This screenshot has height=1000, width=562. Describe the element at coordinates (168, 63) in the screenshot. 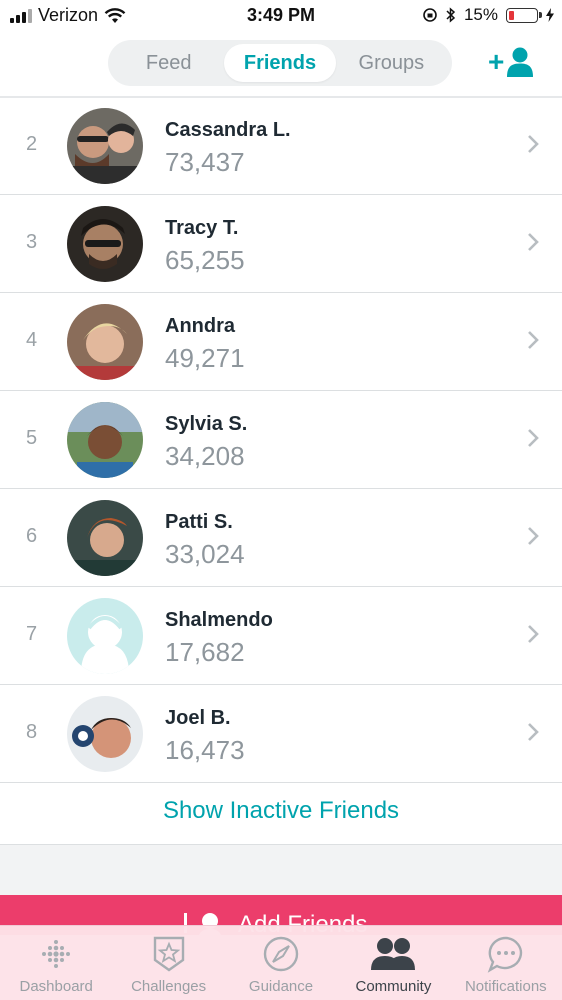

I see `tab-feed: Feed` at that location.